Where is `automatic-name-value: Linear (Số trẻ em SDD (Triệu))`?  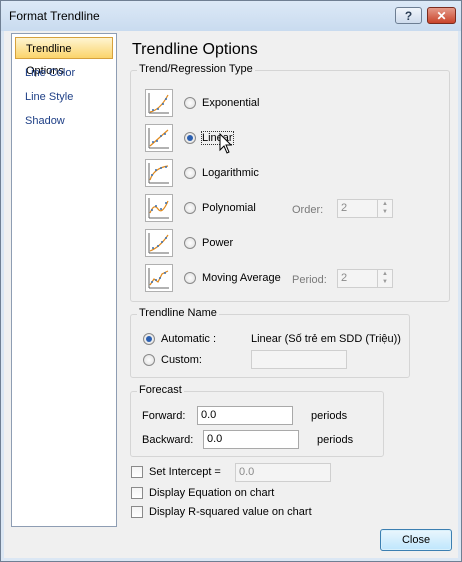 automatic-name-value: Linear (Số trẻ em SDD (Triệu)) is located at coordinates (326, 339).